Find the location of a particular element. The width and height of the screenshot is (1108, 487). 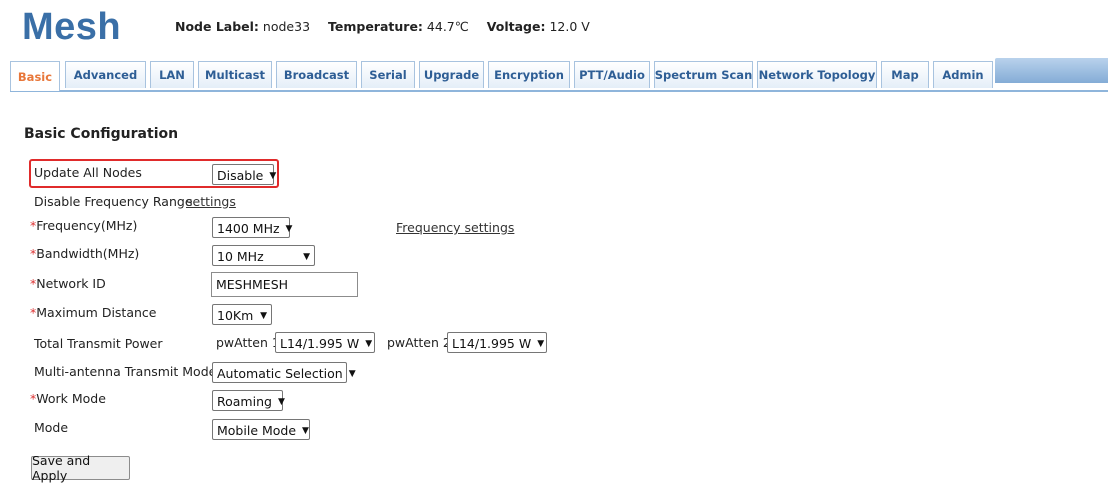

pwatten2-select: L14/1.995 W ▼ is located at coordinates (497, 342).